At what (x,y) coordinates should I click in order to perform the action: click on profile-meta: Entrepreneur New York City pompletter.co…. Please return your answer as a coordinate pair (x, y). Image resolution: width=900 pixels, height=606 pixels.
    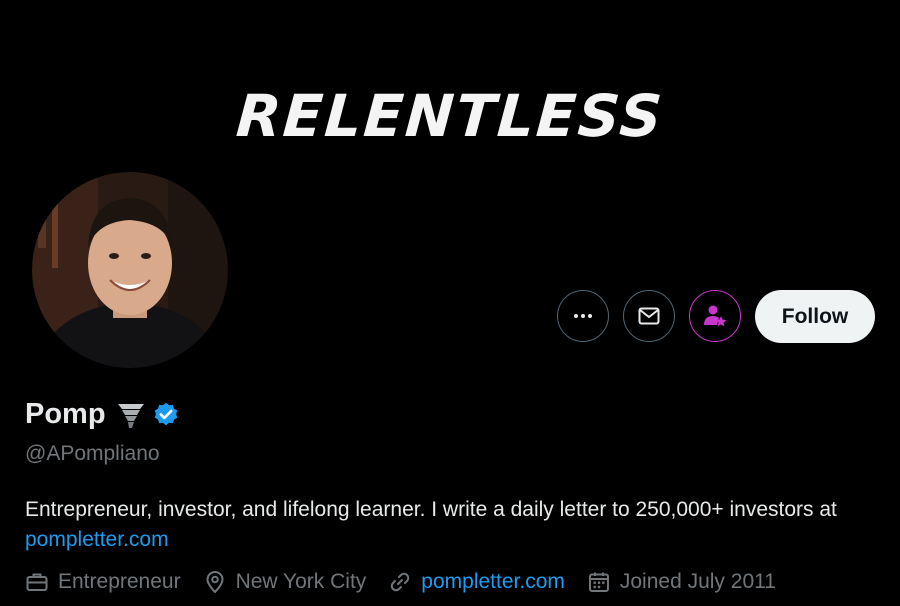
    Looking at the image, I should click on (411, 582).